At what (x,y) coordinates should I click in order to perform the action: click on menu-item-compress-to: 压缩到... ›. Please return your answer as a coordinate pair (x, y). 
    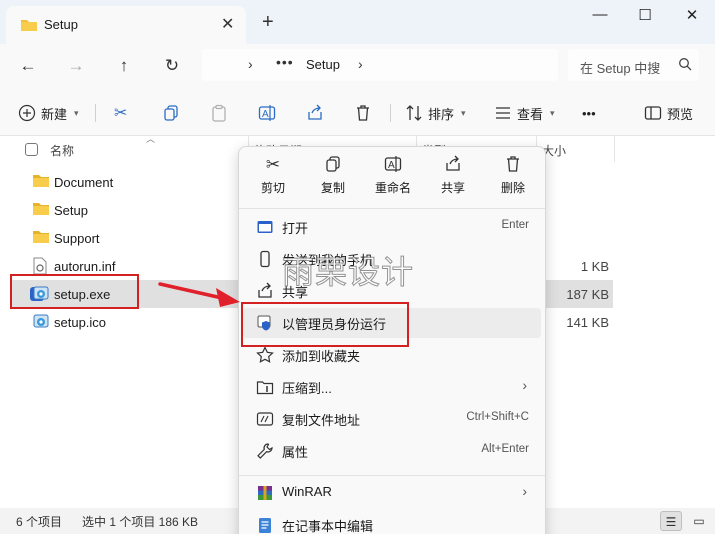
    Looking at the image, I should click on (392, 387).